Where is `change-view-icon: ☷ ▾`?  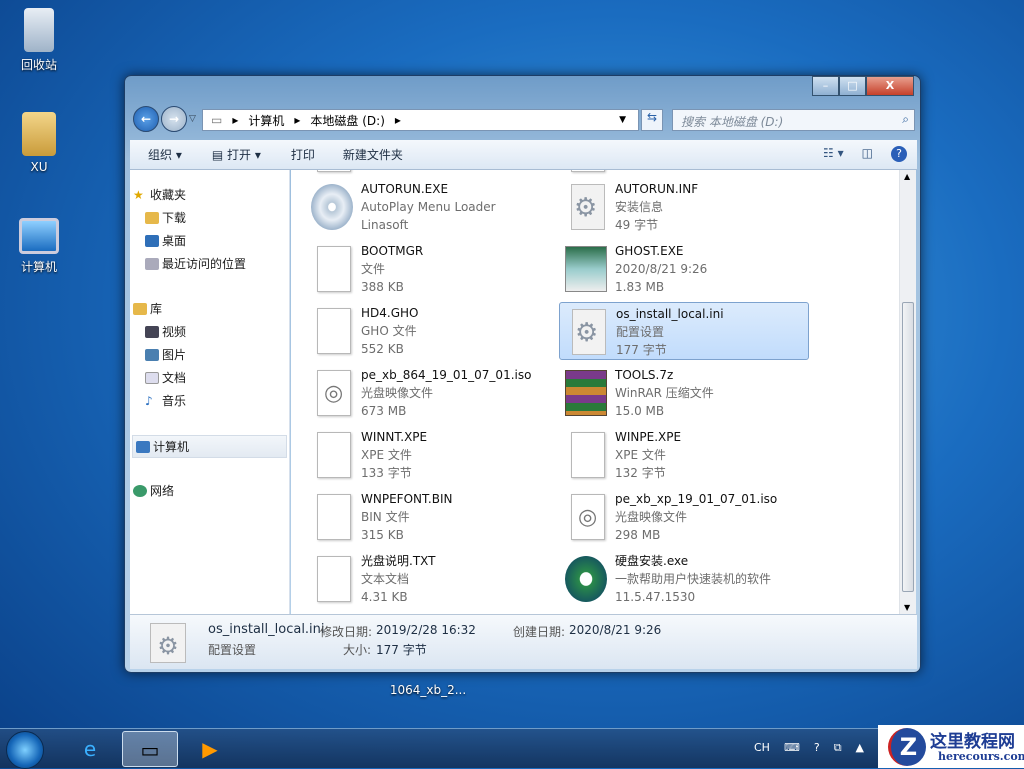 change-view-icon: ☷ ▾ is located at coordinates (833, 154).